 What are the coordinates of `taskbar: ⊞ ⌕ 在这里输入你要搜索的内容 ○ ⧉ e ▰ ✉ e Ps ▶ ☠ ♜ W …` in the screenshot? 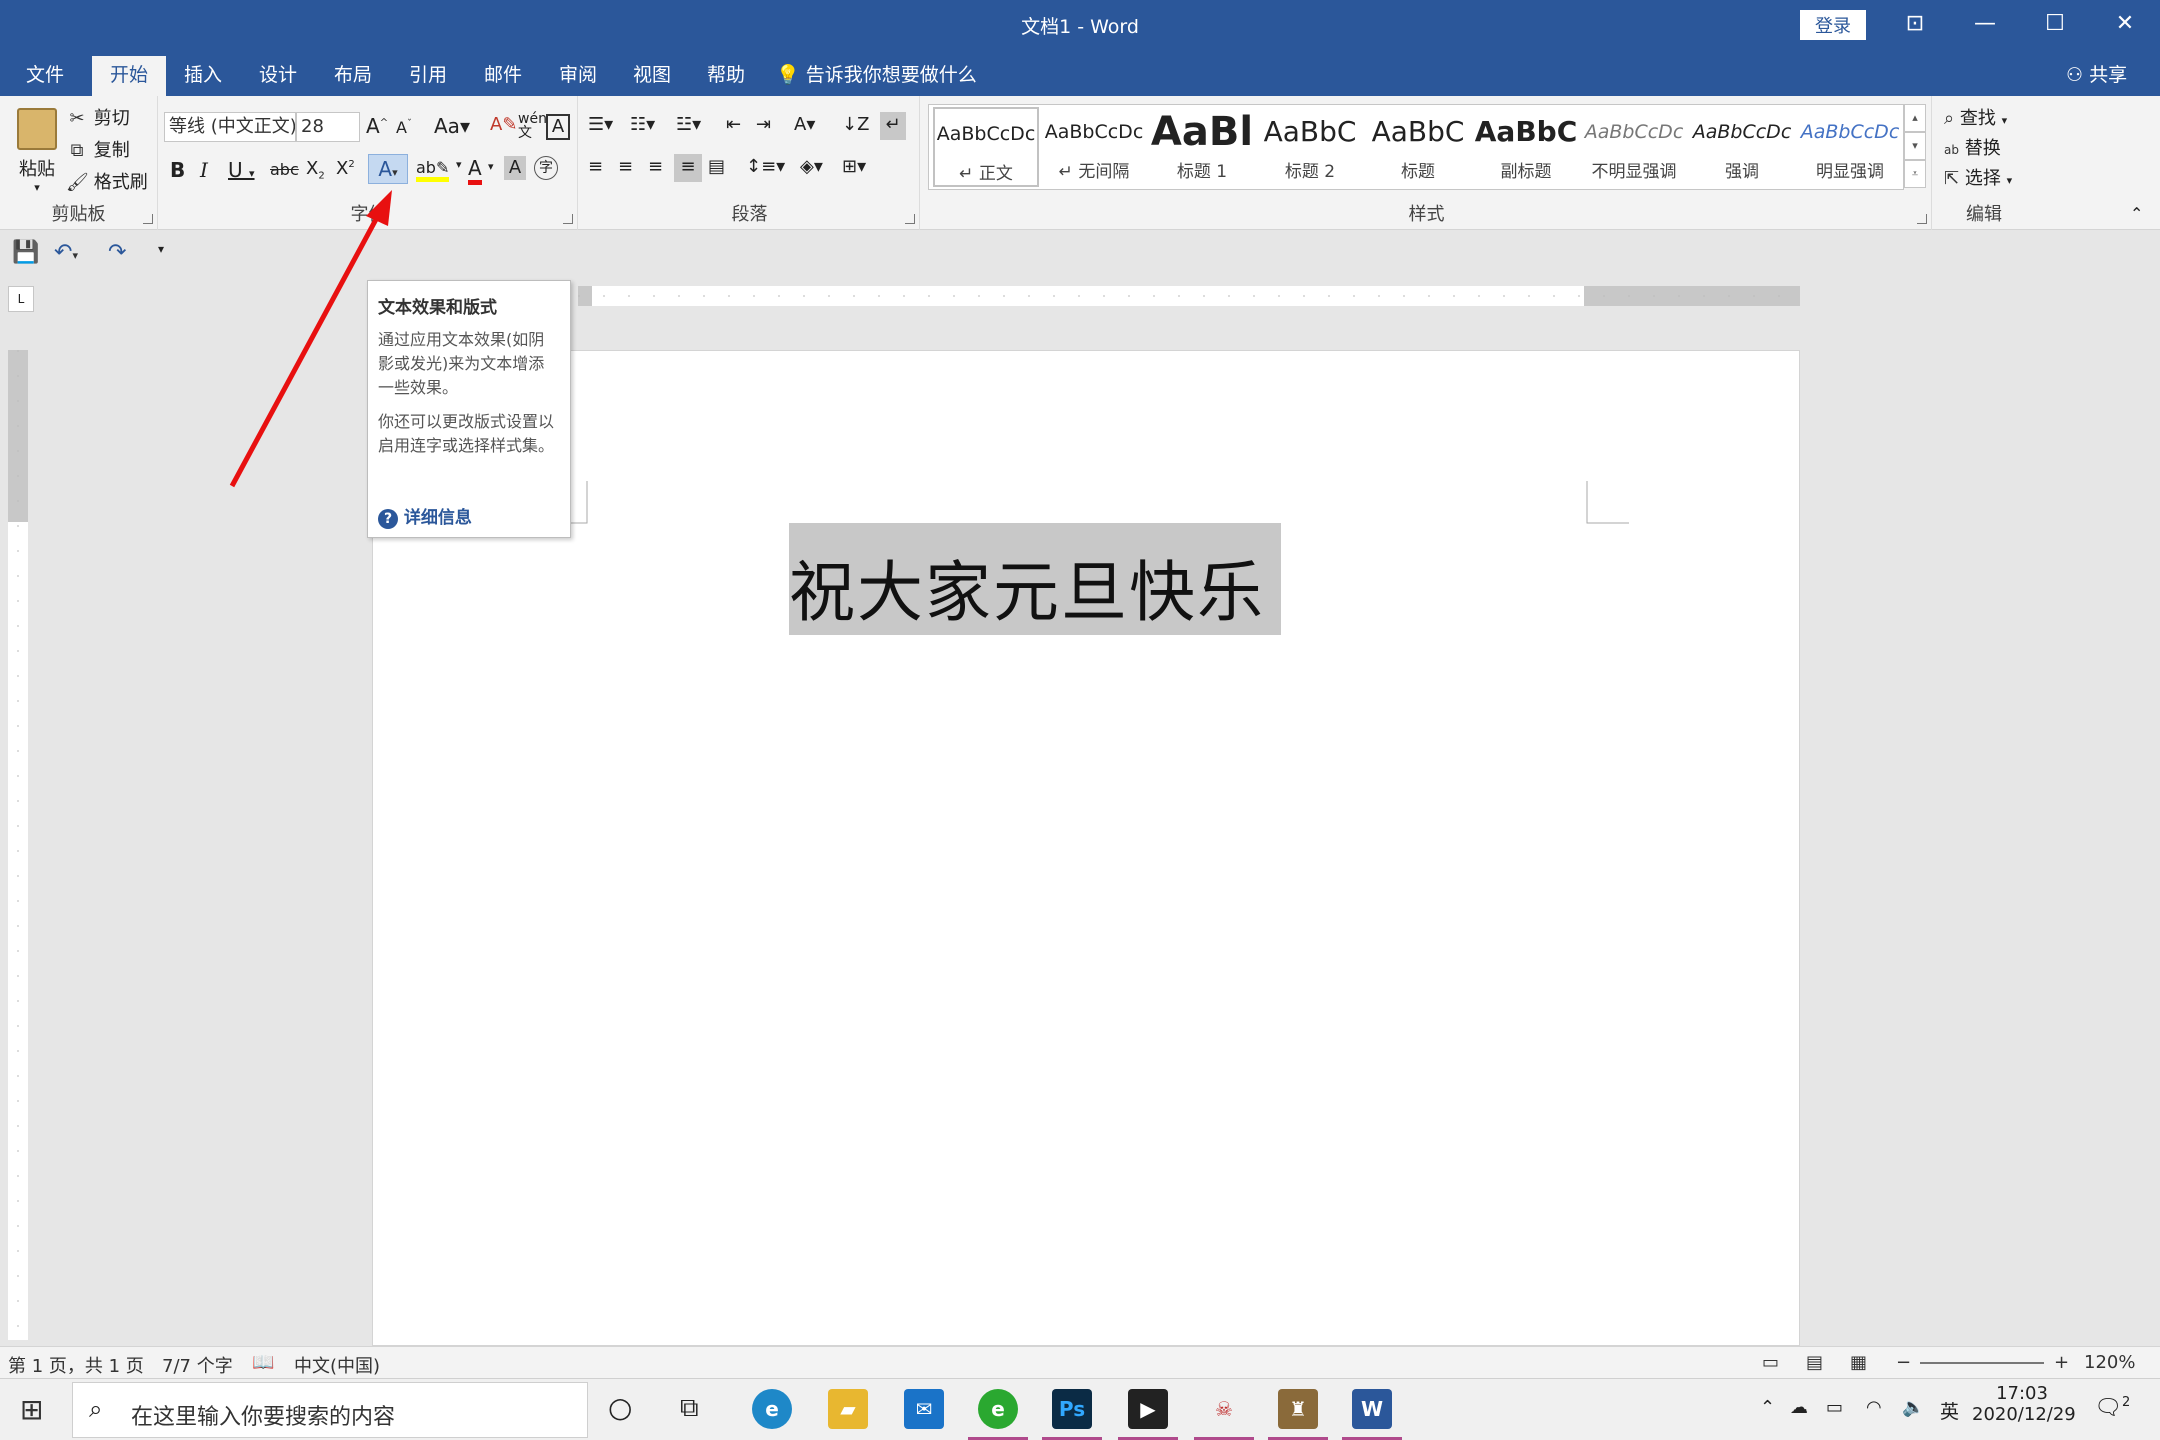 It's located at (1080, 1409).